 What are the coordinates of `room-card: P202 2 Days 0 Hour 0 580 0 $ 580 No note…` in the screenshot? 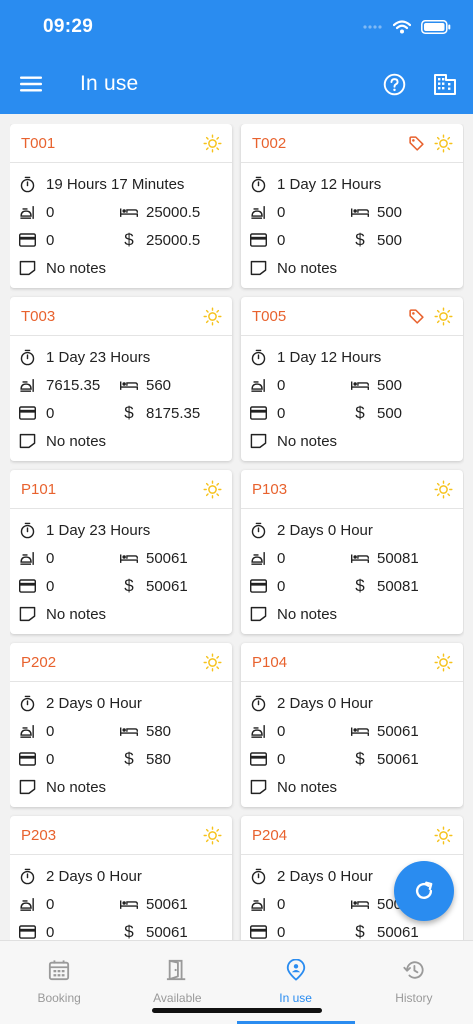 It's located at (121, 725).